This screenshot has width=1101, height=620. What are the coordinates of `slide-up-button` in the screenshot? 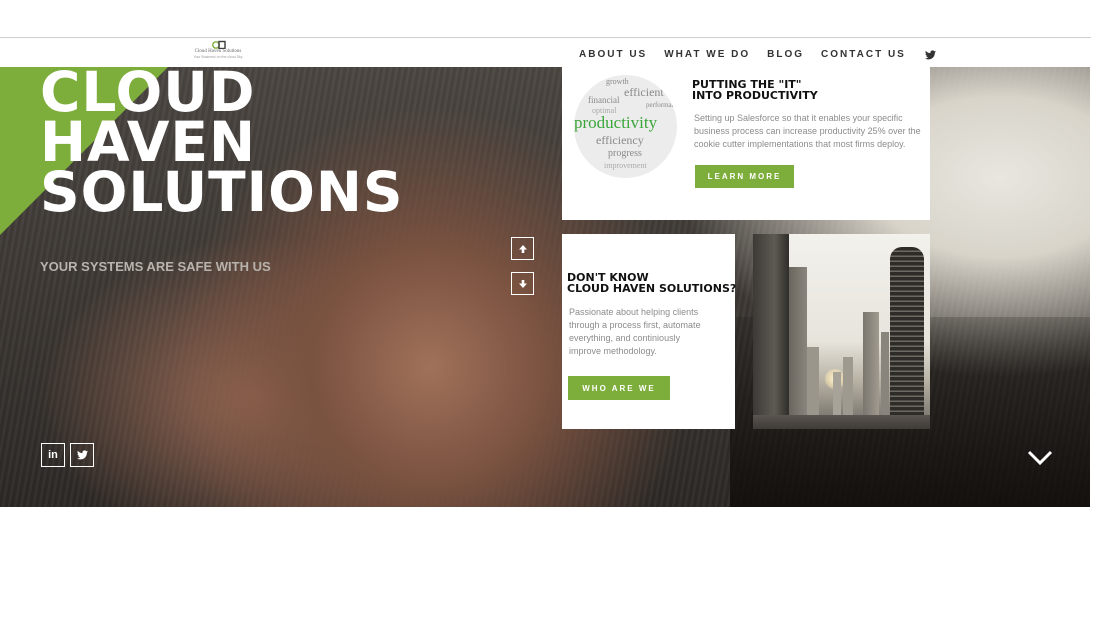 It's located at (522, 248).